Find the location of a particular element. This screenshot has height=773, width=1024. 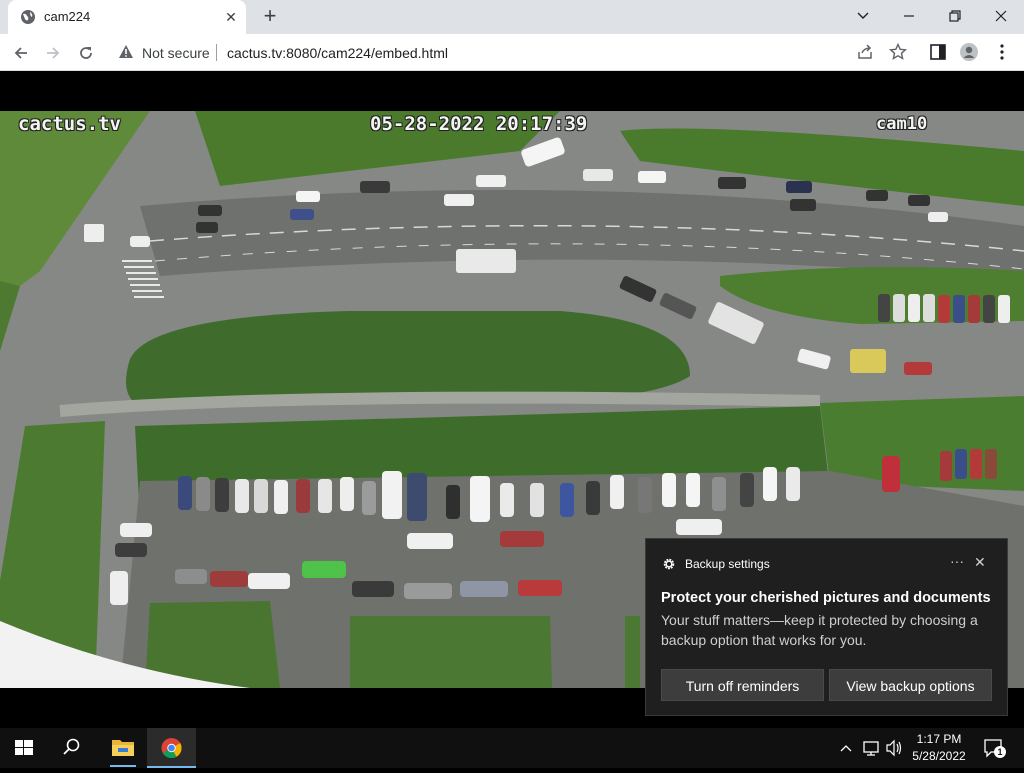

chrome-icon is located at coordinates (171, 753).